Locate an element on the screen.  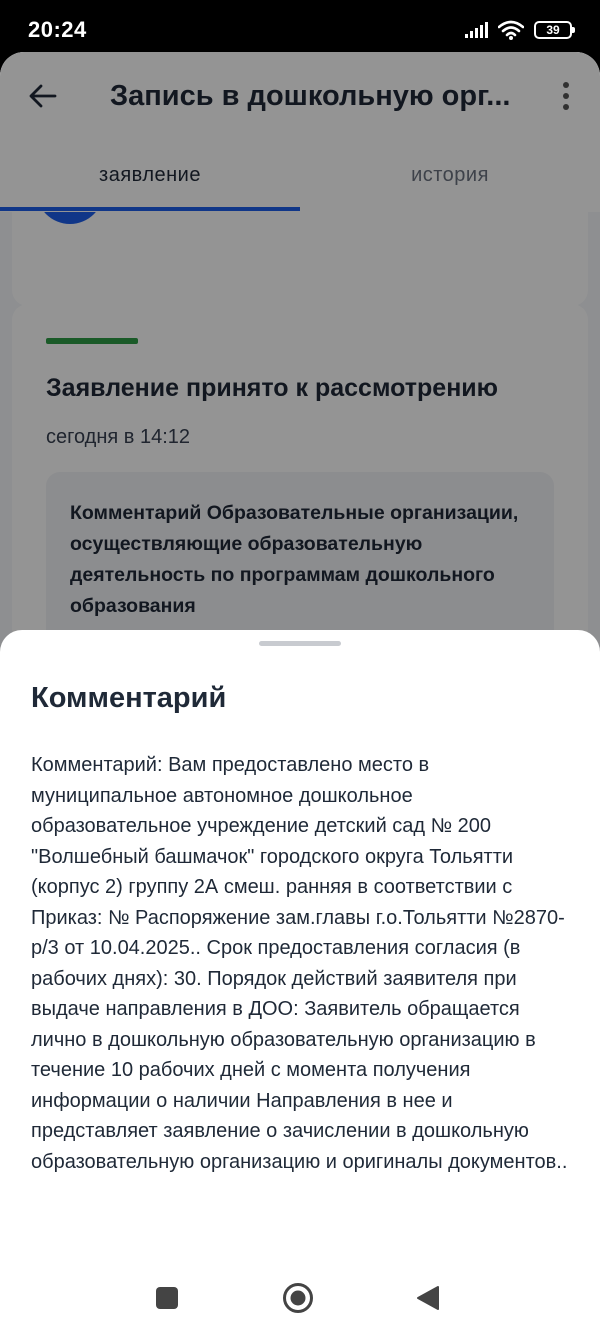
back-triangle-icon is located at coordinates (428, 1298).